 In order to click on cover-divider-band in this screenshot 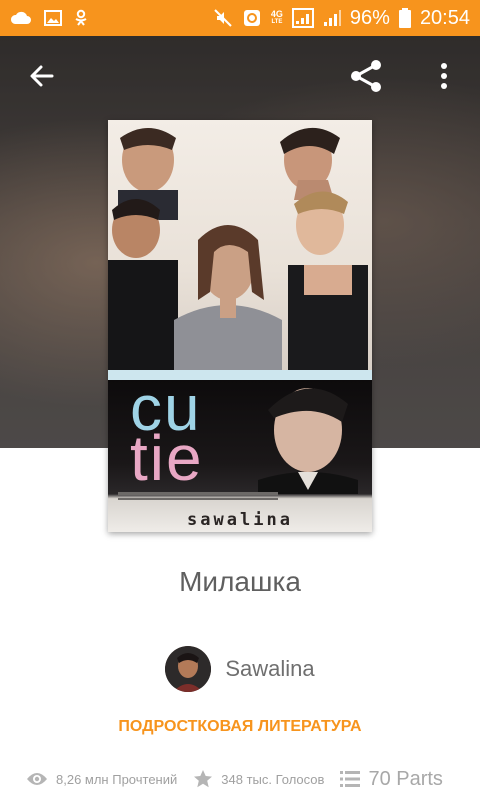, I will do `click(240, 375)`.